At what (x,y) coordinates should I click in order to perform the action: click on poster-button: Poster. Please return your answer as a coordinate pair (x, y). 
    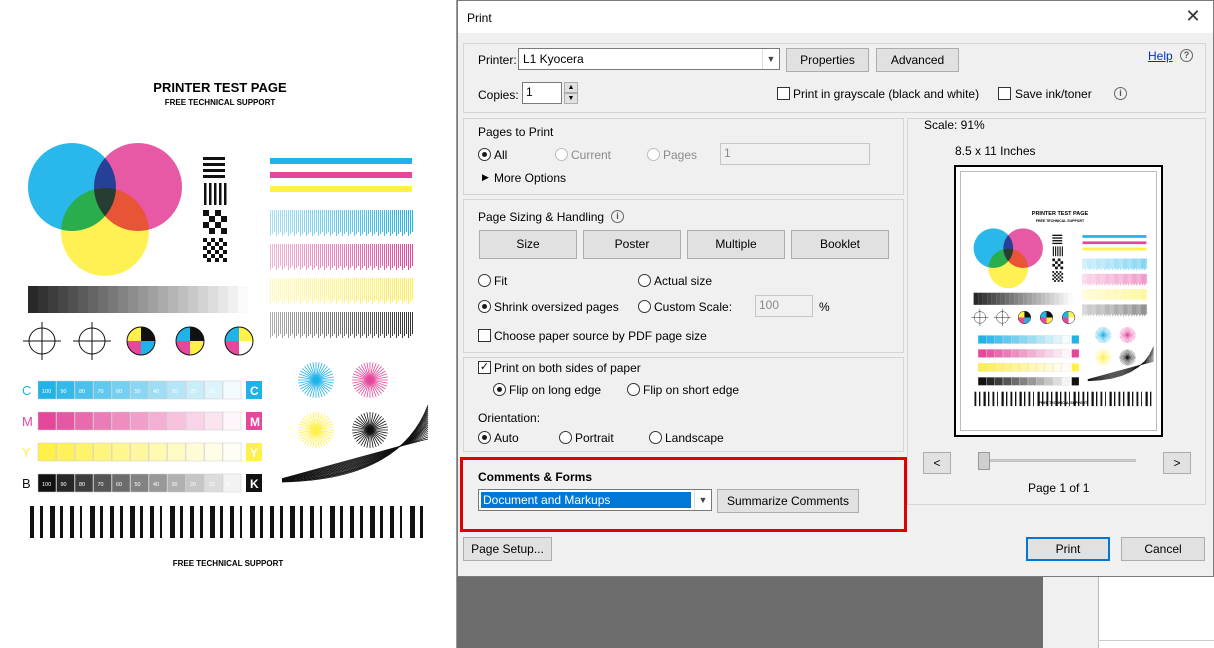
    Looking at the image, I should click on (632, 244).